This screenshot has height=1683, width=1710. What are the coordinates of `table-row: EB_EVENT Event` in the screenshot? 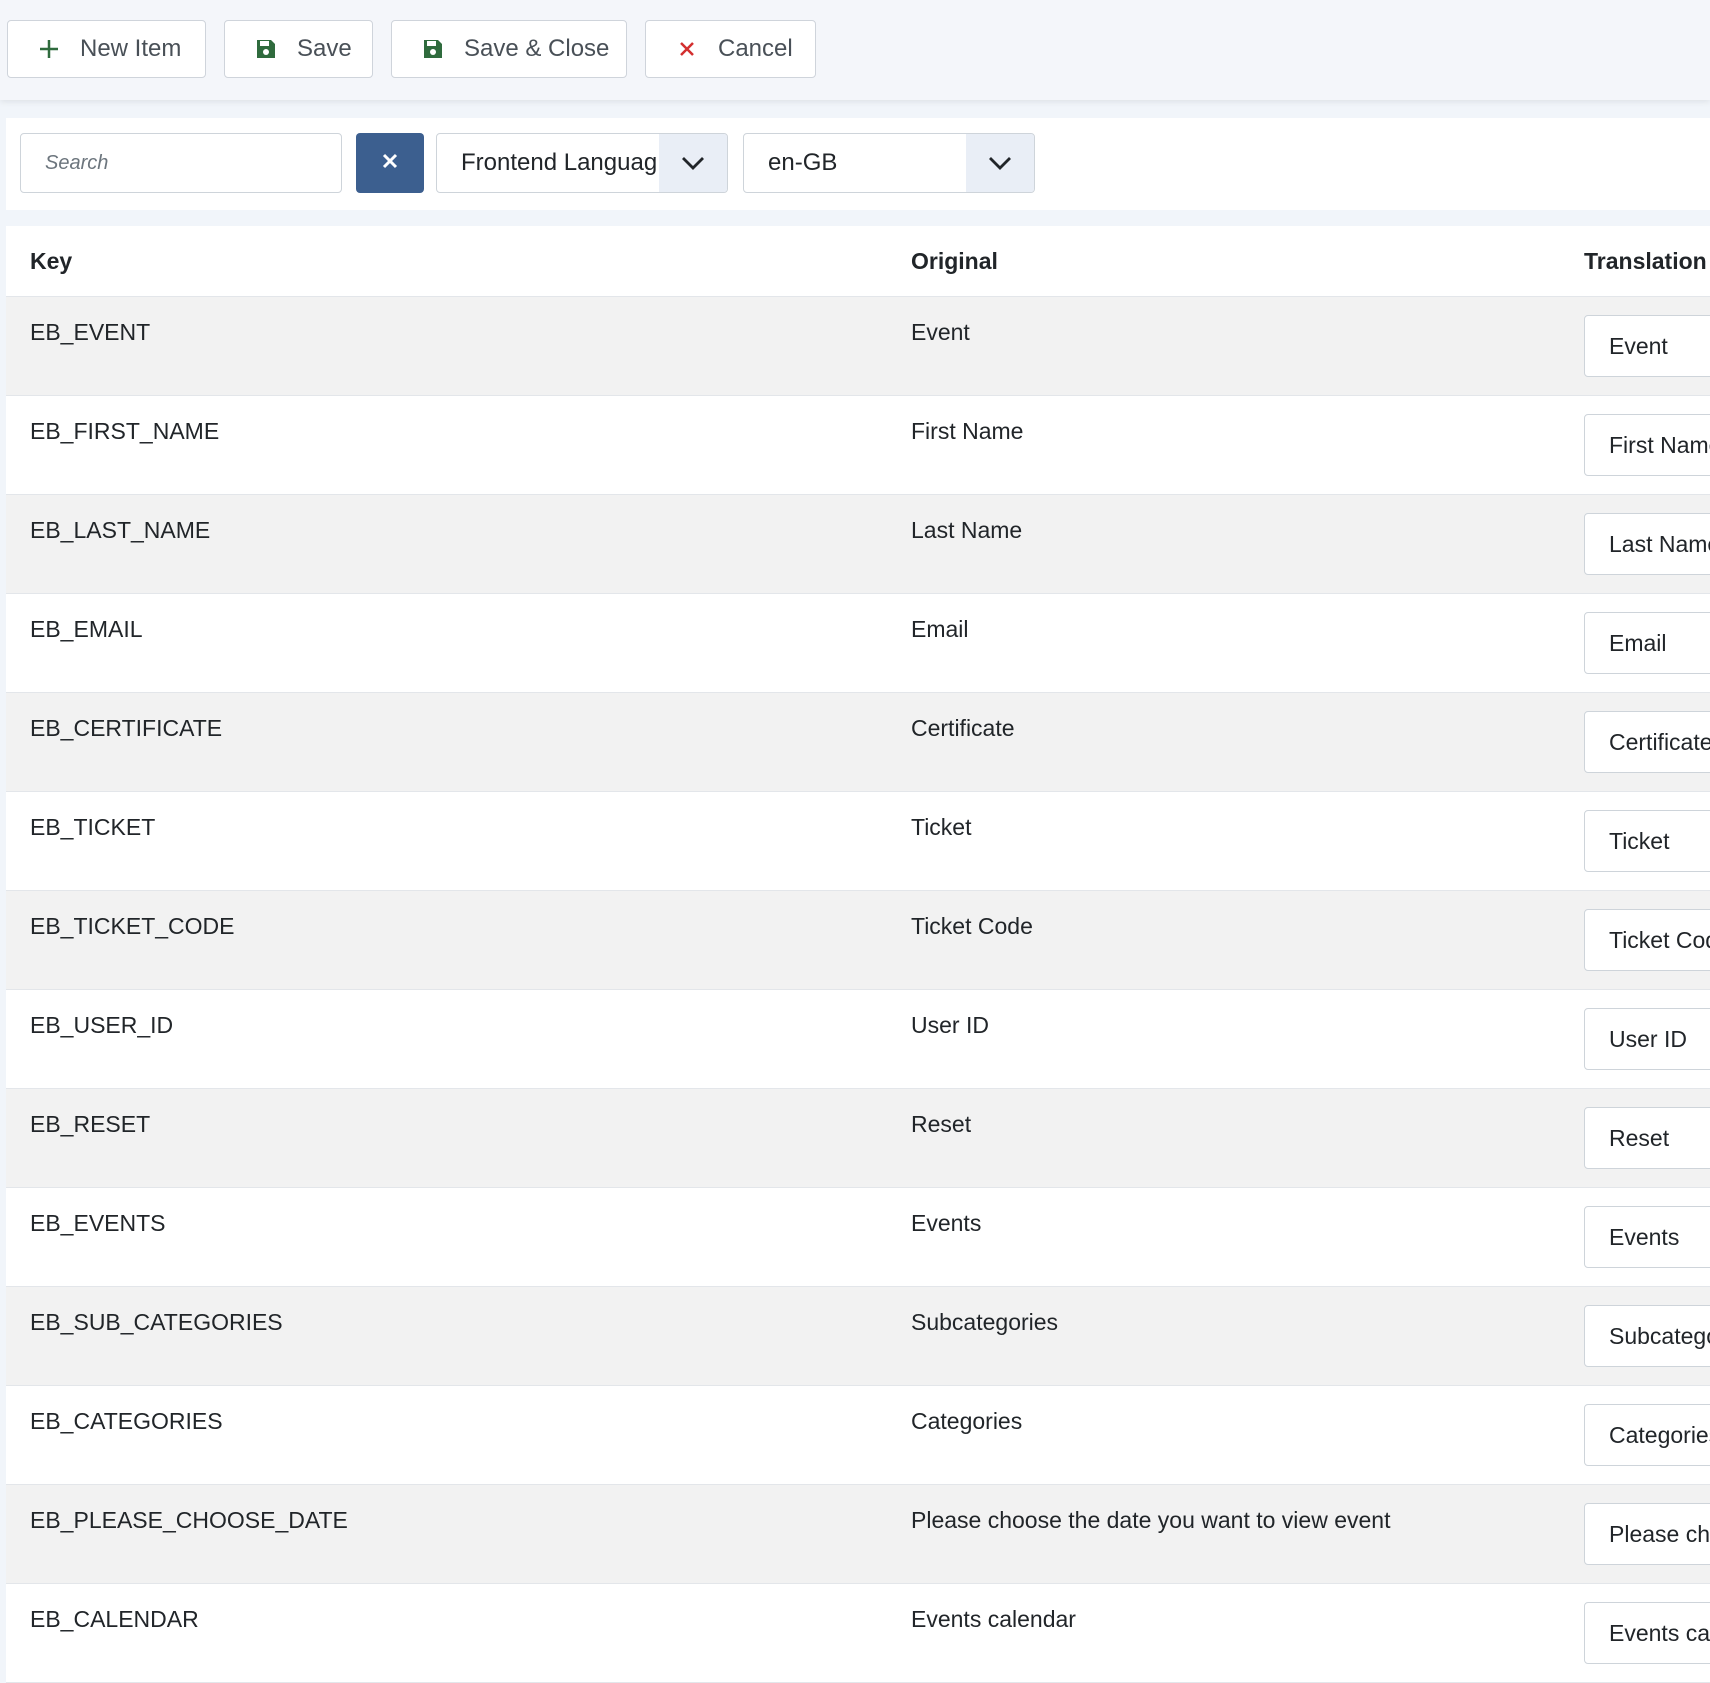 It's located at (858, 346).